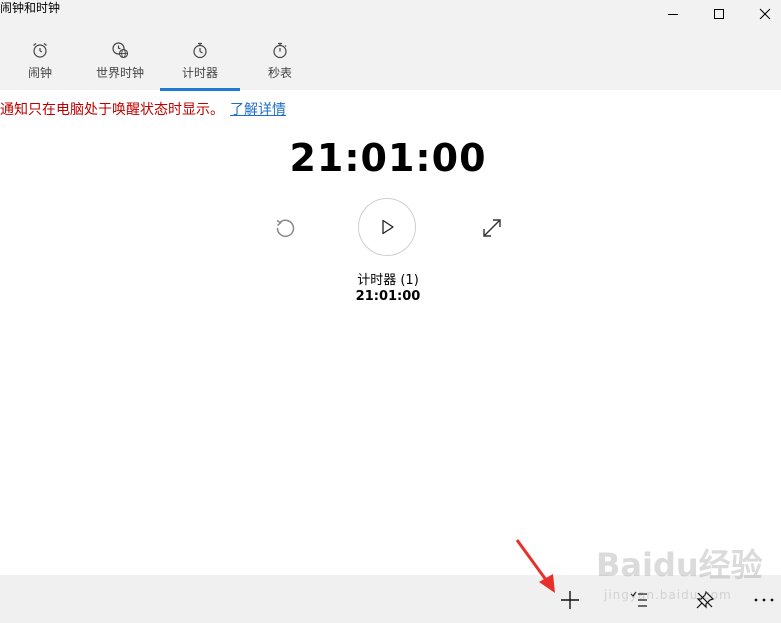 The width and height of the screenshot is (781, 623). Describe the element at coordinates (200, 89) in the screenshot. I see `active-tab-indicator` at that location.